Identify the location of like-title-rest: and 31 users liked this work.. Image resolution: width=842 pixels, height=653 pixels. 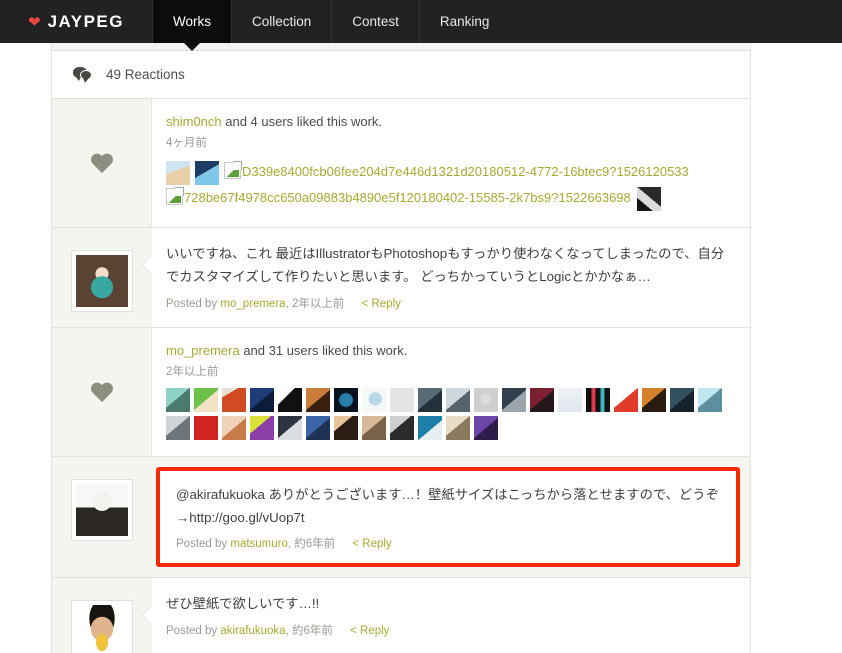
(323, 350).